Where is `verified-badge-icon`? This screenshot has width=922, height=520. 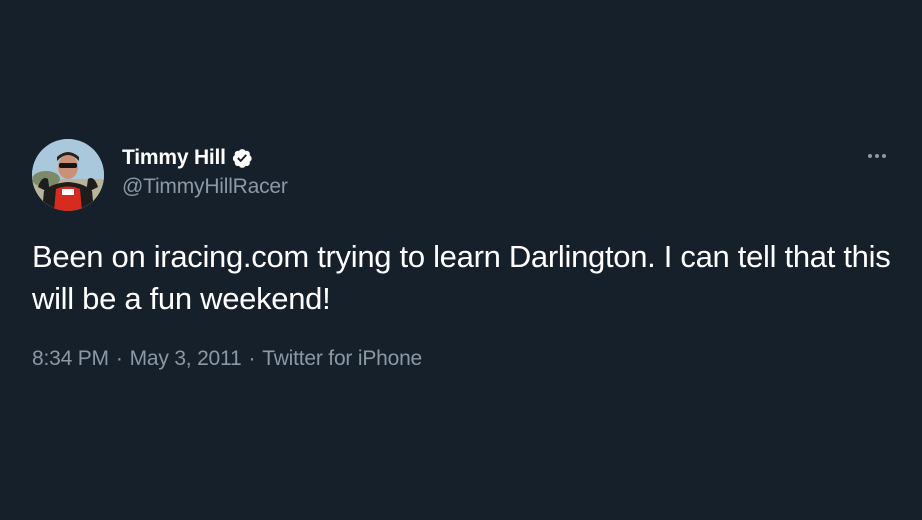
verified-badge-icon is located at coordinates (242, 158).